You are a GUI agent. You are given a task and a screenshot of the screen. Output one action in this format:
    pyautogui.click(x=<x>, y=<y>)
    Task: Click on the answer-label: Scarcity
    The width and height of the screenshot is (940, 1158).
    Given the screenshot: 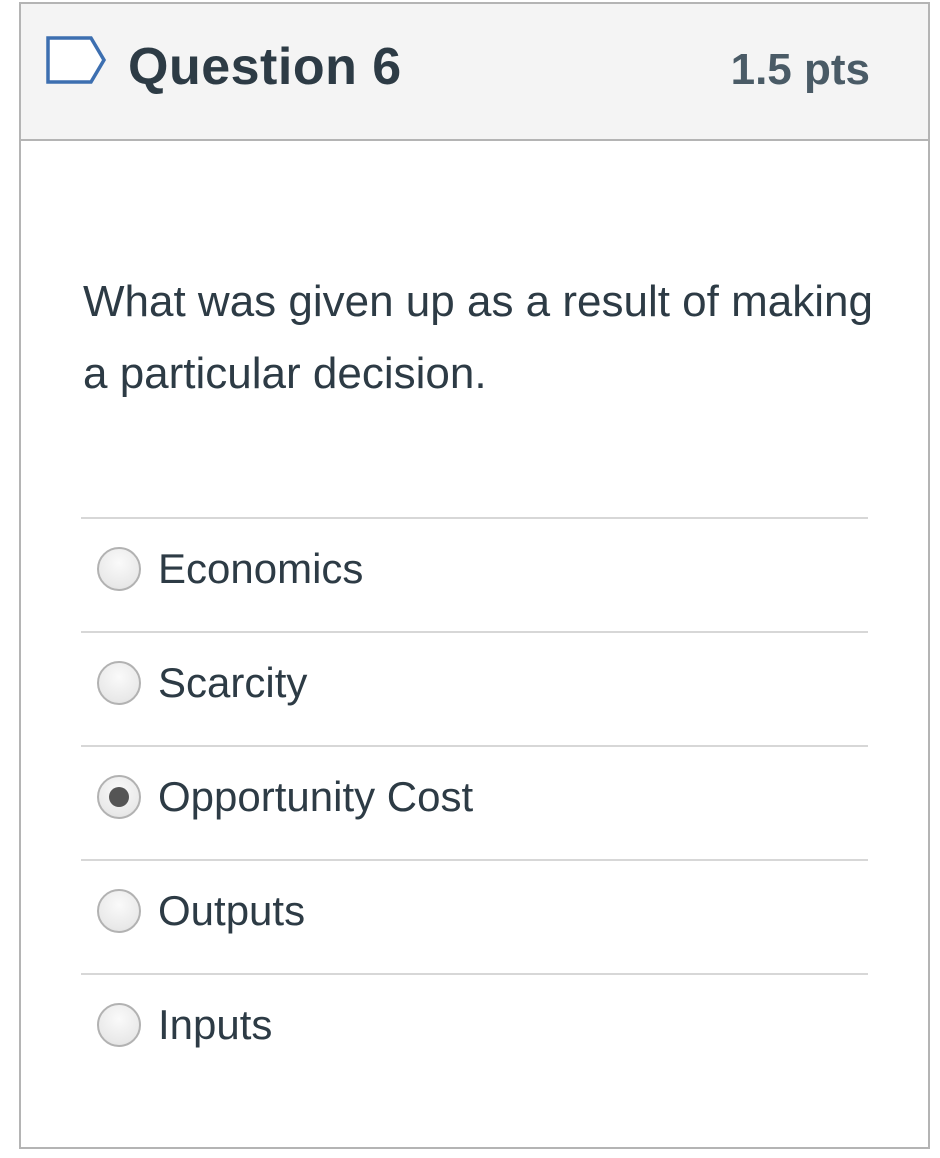 What is the action you would take?
    pyautogui.click(x=233, y=682)
    